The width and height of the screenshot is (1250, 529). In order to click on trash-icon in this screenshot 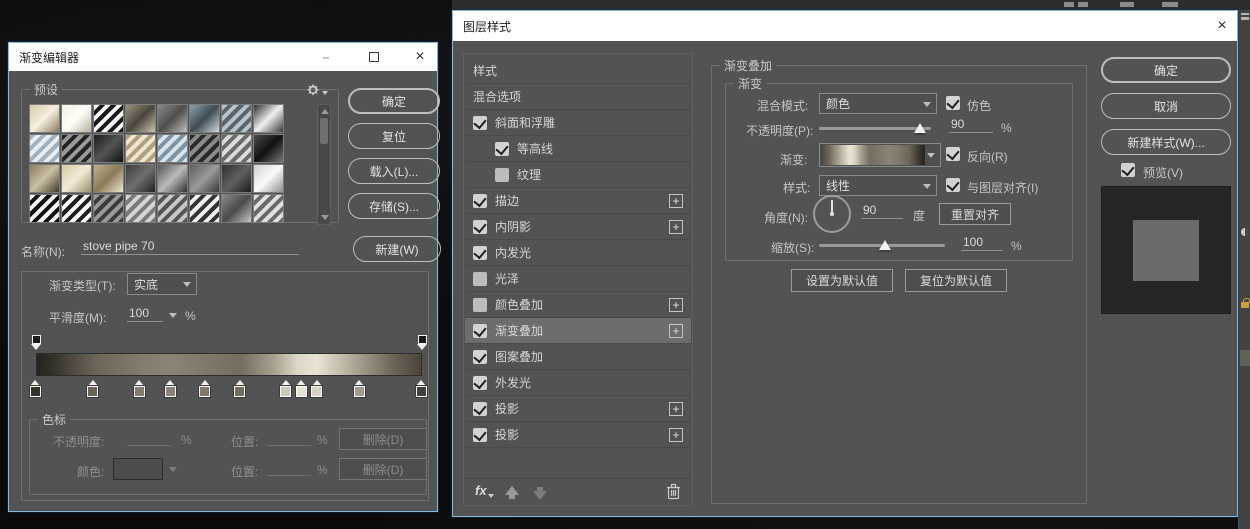, I will do `click(673, 491)`.